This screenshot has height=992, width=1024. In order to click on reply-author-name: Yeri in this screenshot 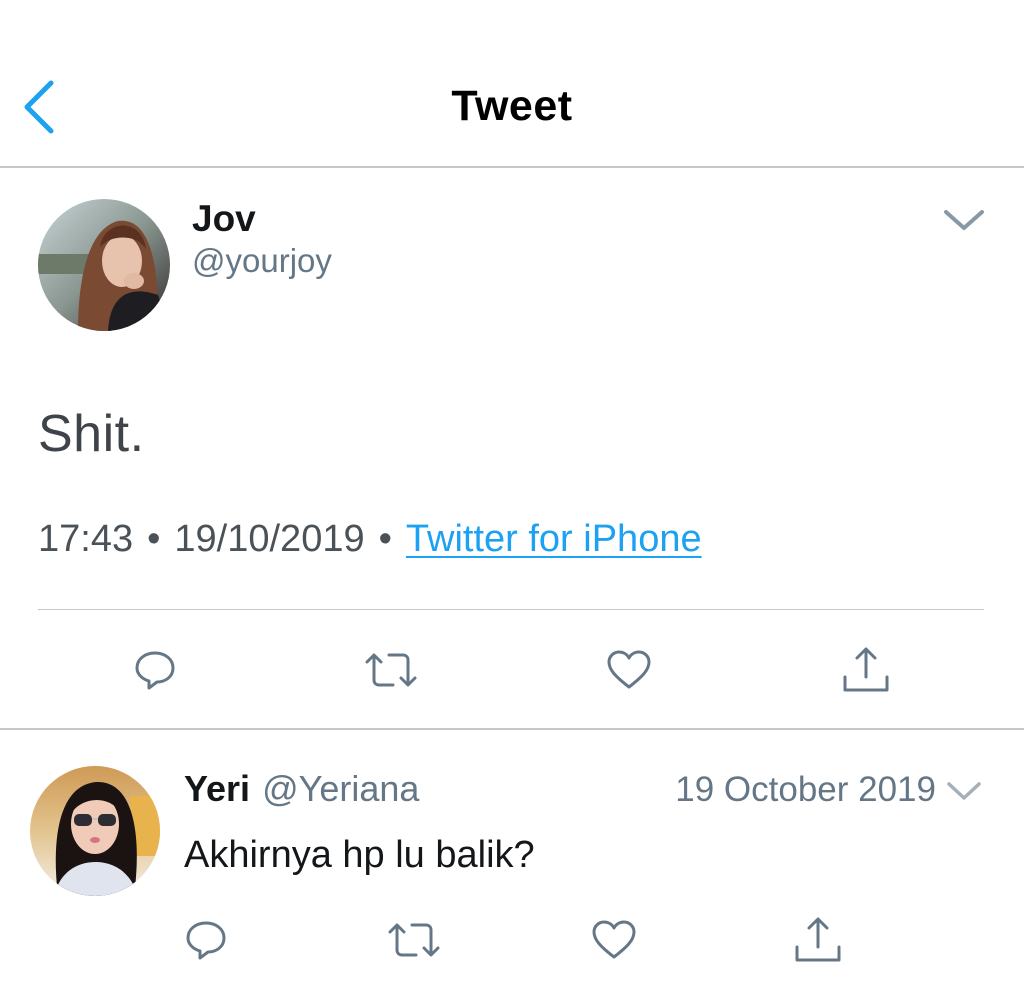, I will do `click(217, 788)`.